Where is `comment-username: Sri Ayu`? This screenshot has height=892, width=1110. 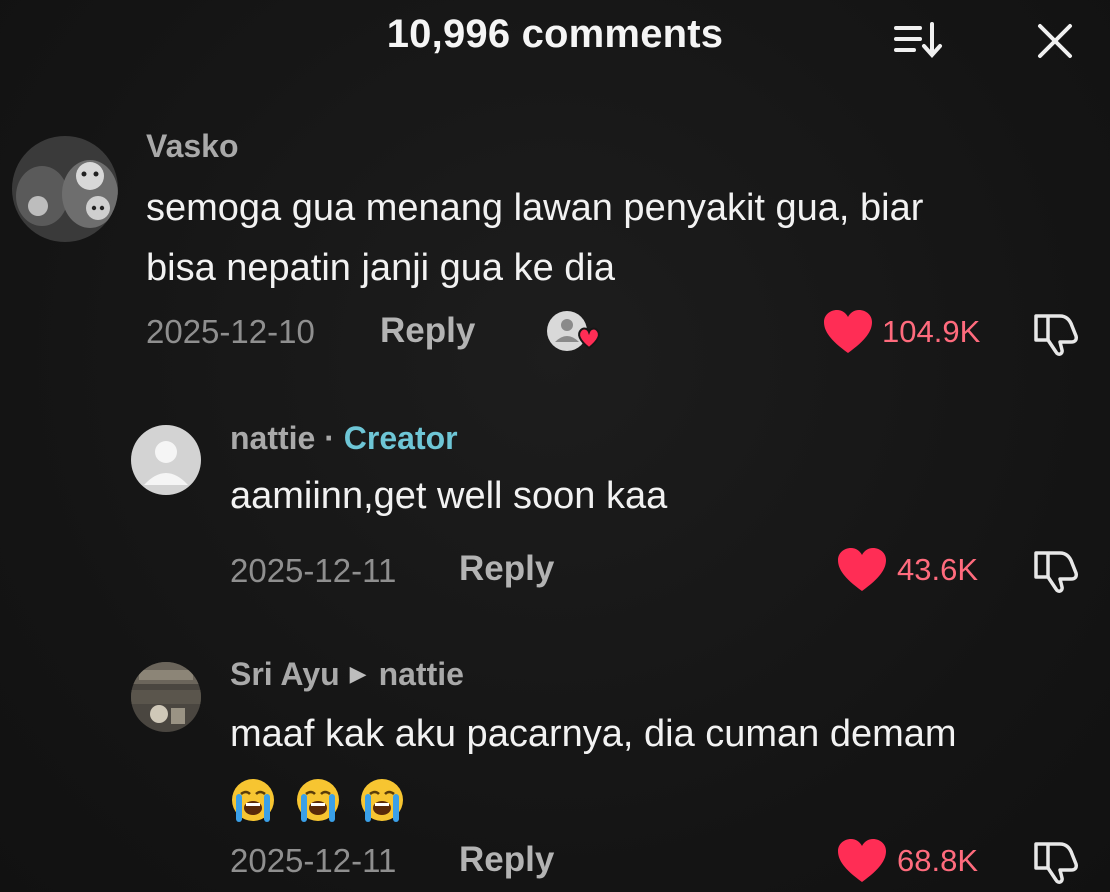 comment-username: Sri Ayu is located at coordinates (285, 674).